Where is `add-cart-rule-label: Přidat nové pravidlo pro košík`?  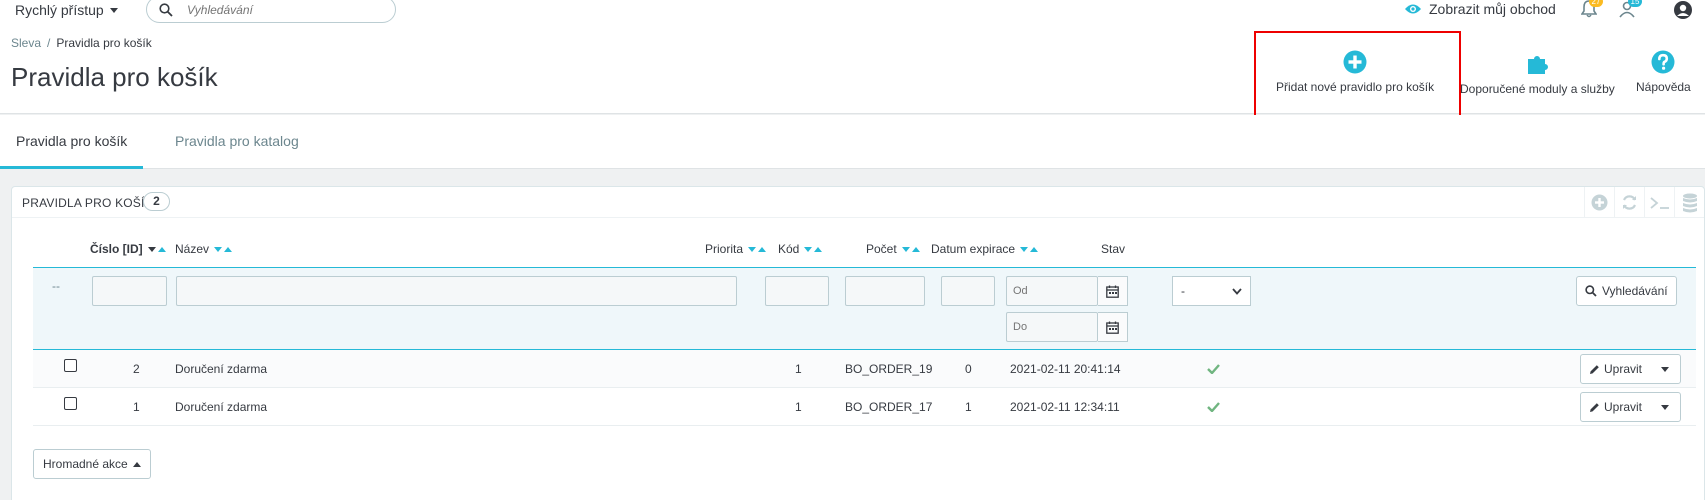
add-cart-rule-label: Přidat nové pravidlo pro košík is located at coordinates (1355, 87).